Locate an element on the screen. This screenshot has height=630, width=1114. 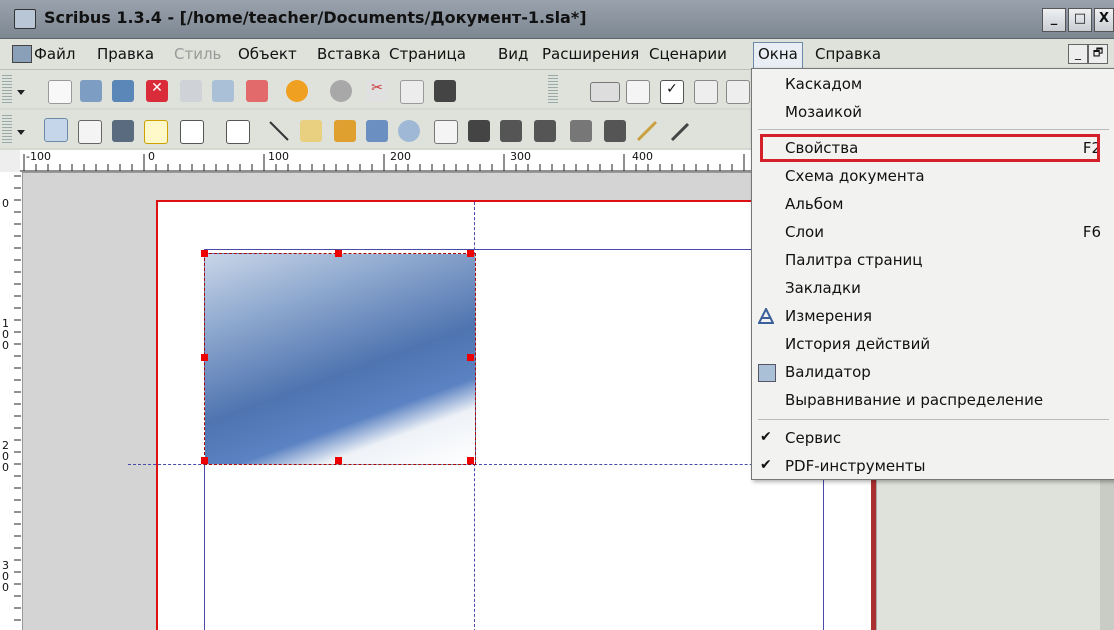
menu-item-label: Палитра страниц is located at coordinates (854, 260).